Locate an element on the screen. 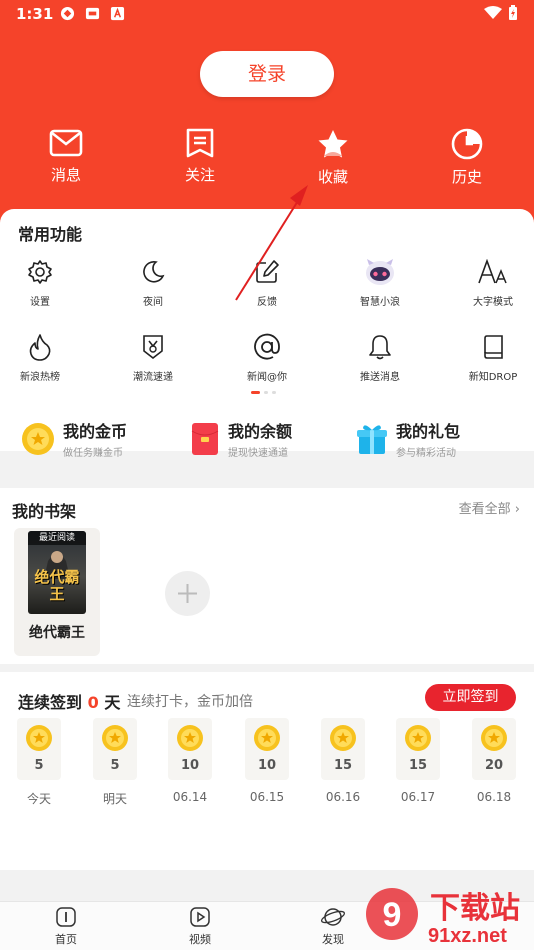 Image resolution: width=534 pixels, height=950 pixels. func-push-label: 推送消息 is located at coordinates (380, 377).